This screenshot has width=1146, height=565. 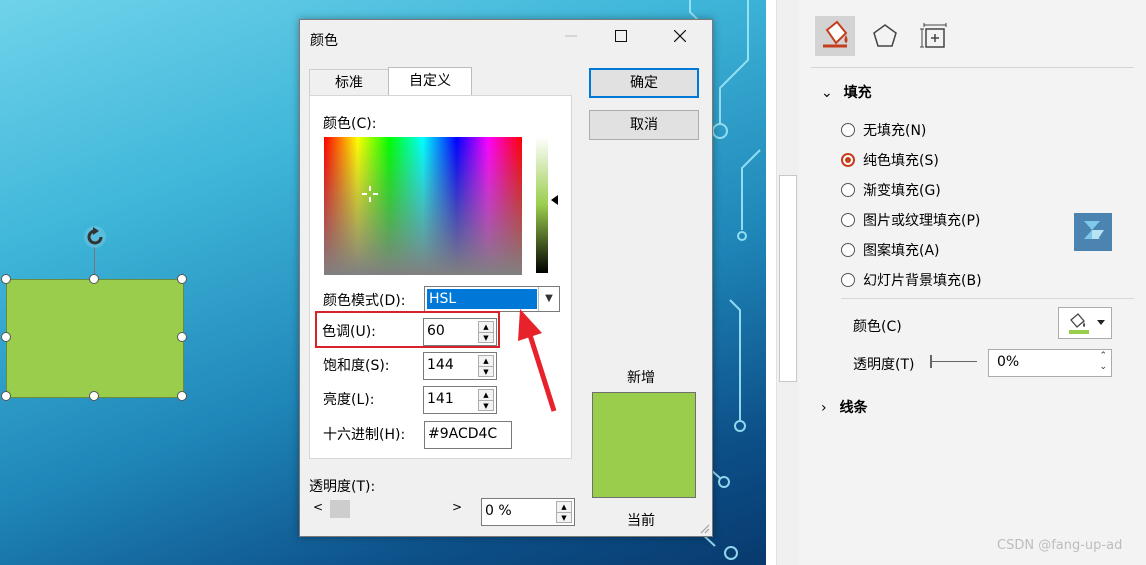 I want to click on hex-input: #9ACD4C, so click(x=468, y=435).